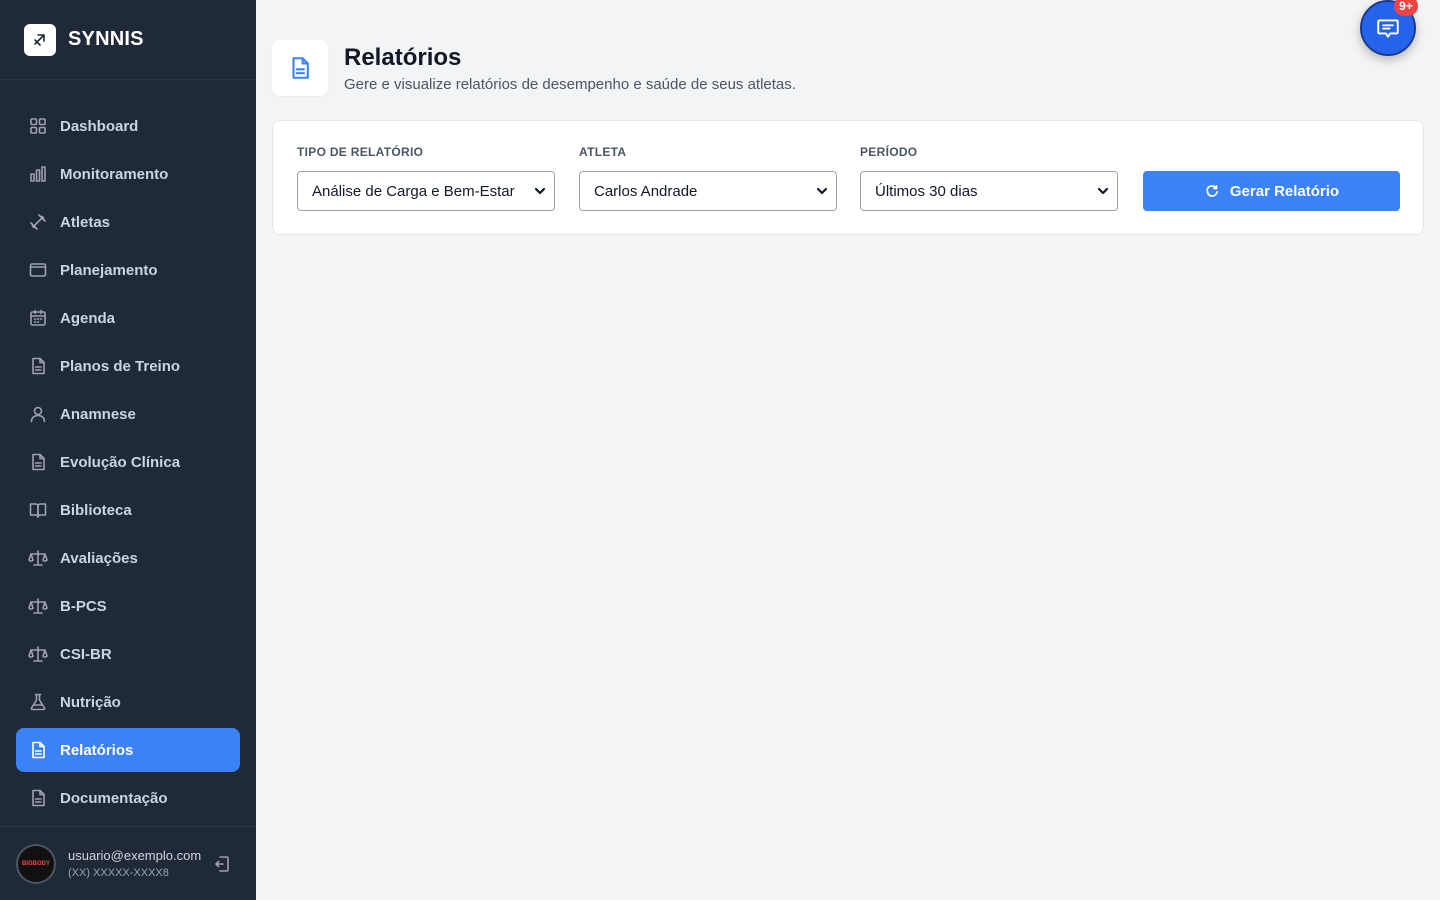  I want to click on sidebar-item-label: Nutrição, so click(90, 702).